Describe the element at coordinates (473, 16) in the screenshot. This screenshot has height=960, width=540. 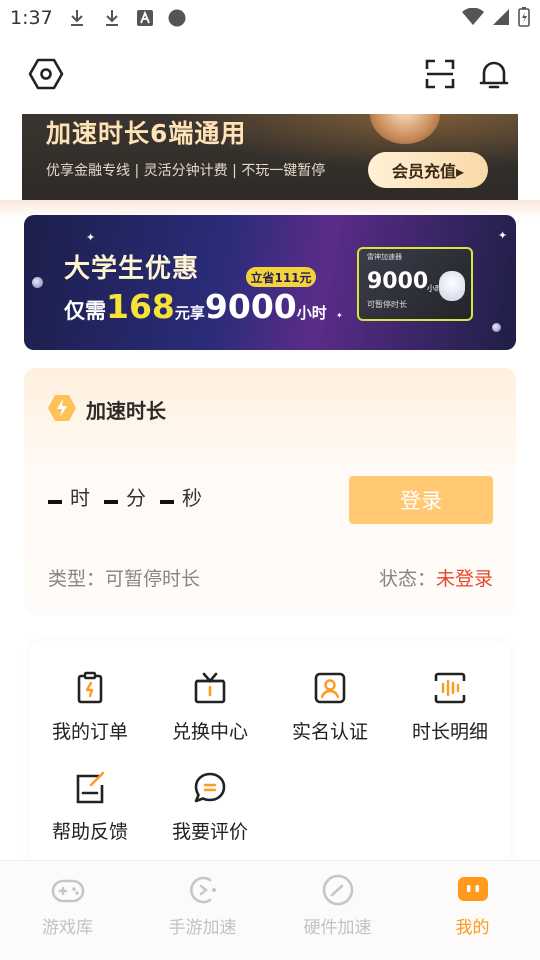
I see `wifi-icon` at that location.